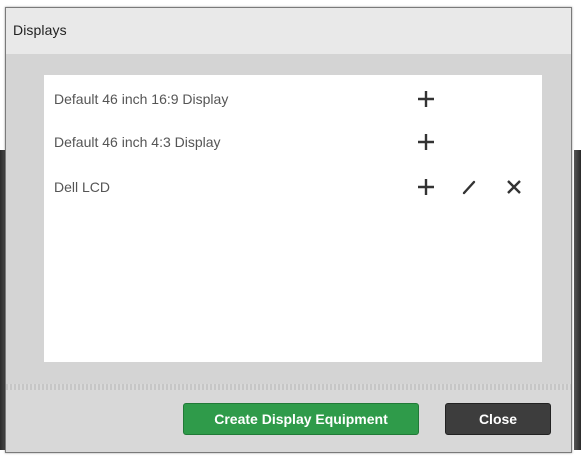 The width and height of the screenshot is (581, 462). I want to click on list-item: Dell LCD, so click(293, 188).